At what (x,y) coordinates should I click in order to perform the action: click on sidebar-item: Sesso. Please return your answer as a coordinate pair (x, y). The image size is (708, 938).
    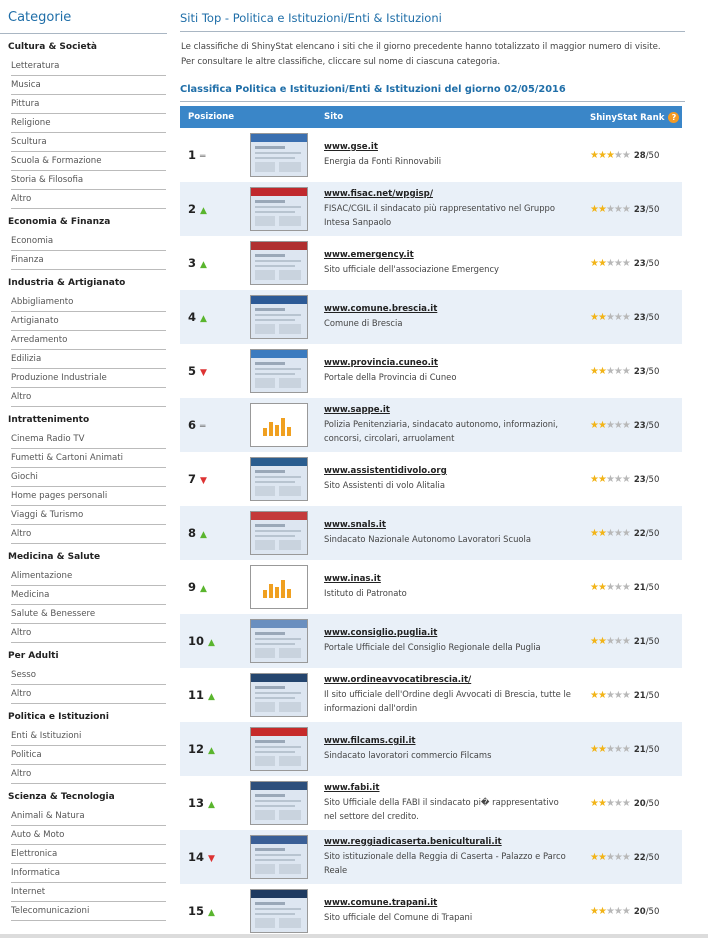
    Looking at the image, I should click on (88, 675).